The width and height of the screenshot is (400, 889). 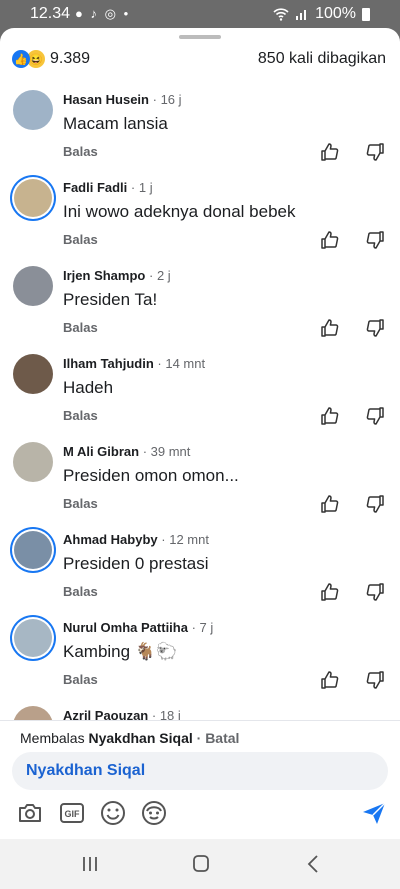 I want to click on author-name: Ilham Tahjudin, so click(x=108, y=363).